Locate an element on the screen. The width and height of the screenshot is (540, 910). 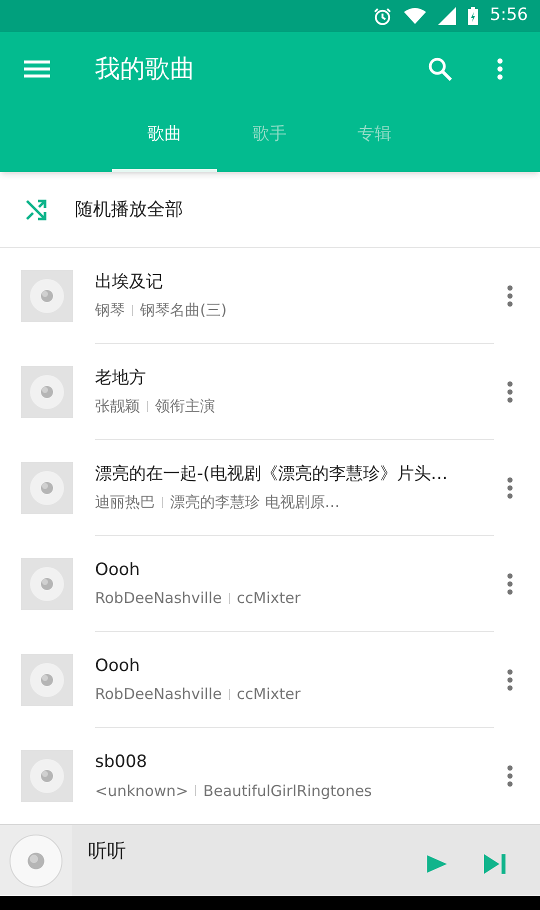
song-album: 领衔主演 is located at coordinates (185, 406).